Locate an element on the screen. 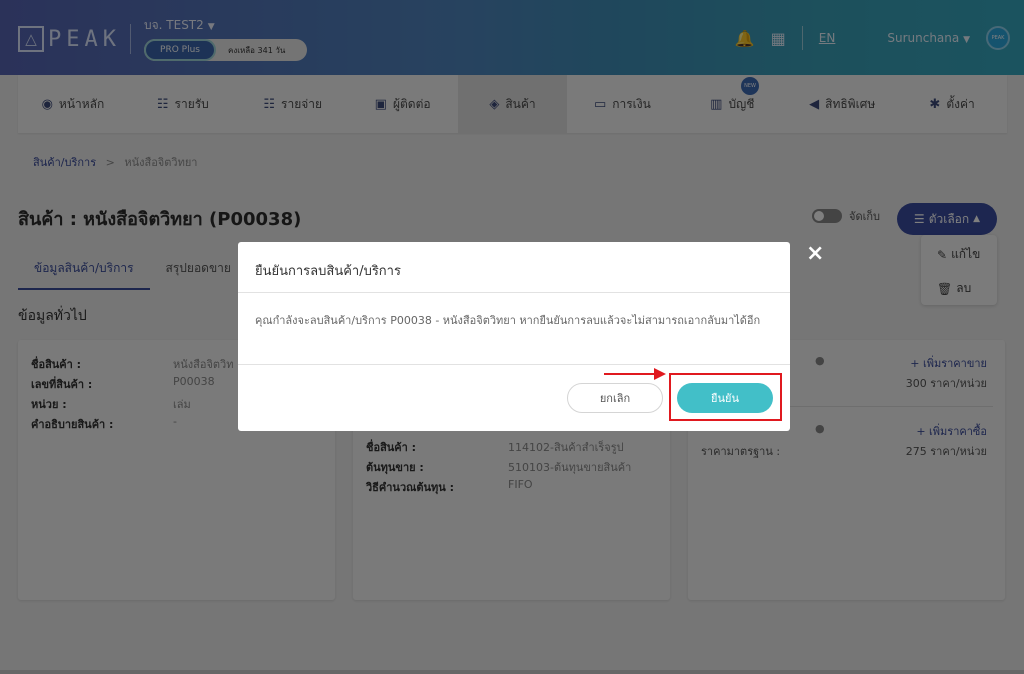 Image resolution: width=1024 pixels, height=674 pixels. cancel-button: ยกเลิก is located at coordinates (615, 398).